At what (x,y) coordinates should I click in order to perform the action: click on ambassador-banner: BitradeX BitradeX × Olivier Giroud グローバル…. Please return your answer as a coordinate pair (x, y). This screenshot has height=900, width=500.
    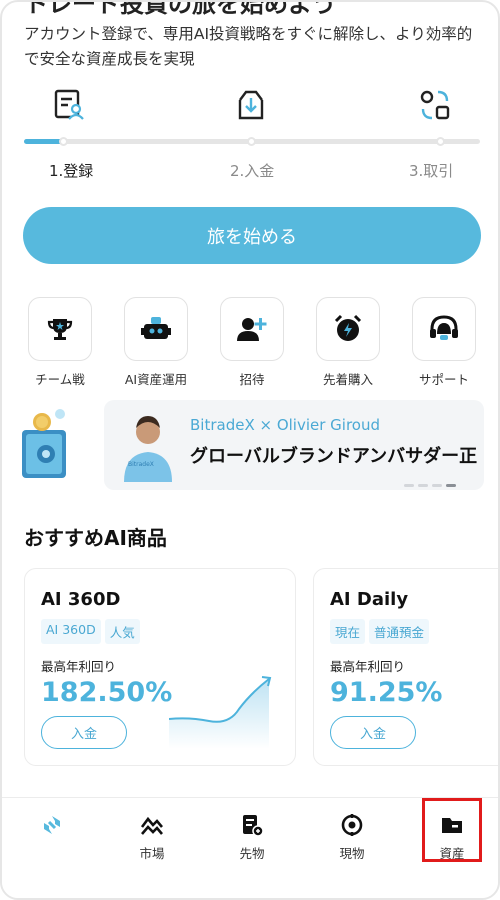
    Looking at the image, I should click on (294, 445).